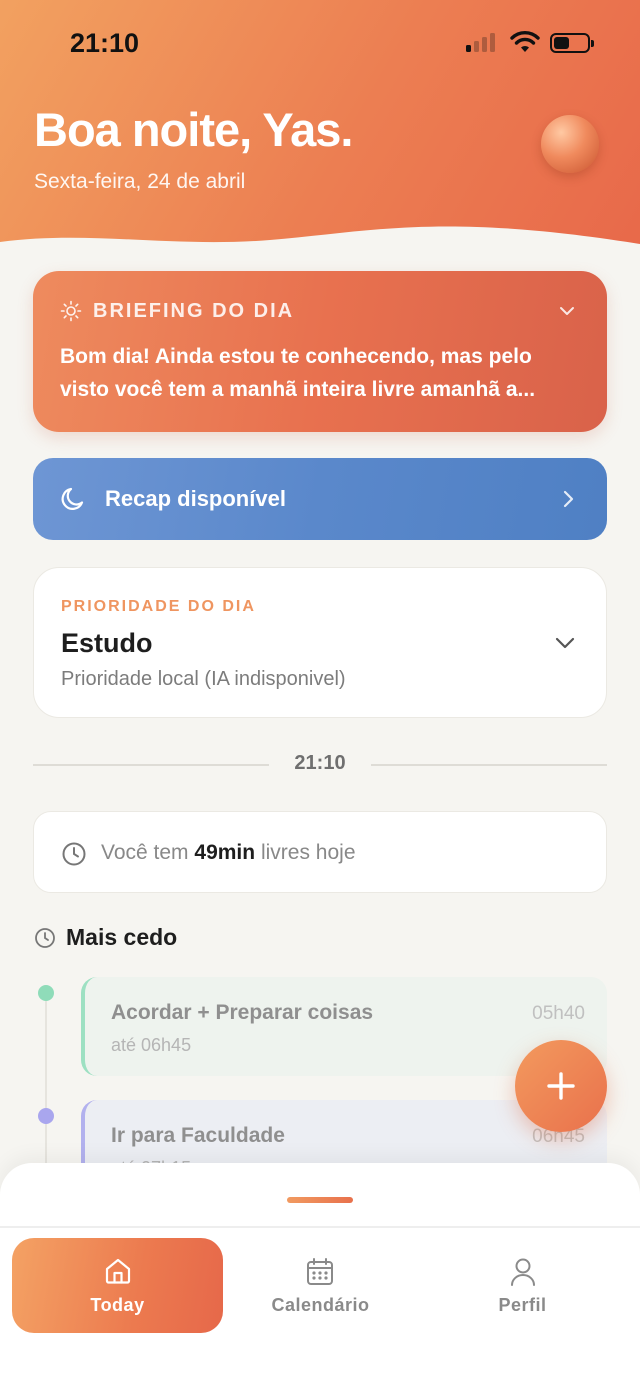 The image size is (640, 1386). I want to click on current-time-label: 21:10, so click(320, 763).